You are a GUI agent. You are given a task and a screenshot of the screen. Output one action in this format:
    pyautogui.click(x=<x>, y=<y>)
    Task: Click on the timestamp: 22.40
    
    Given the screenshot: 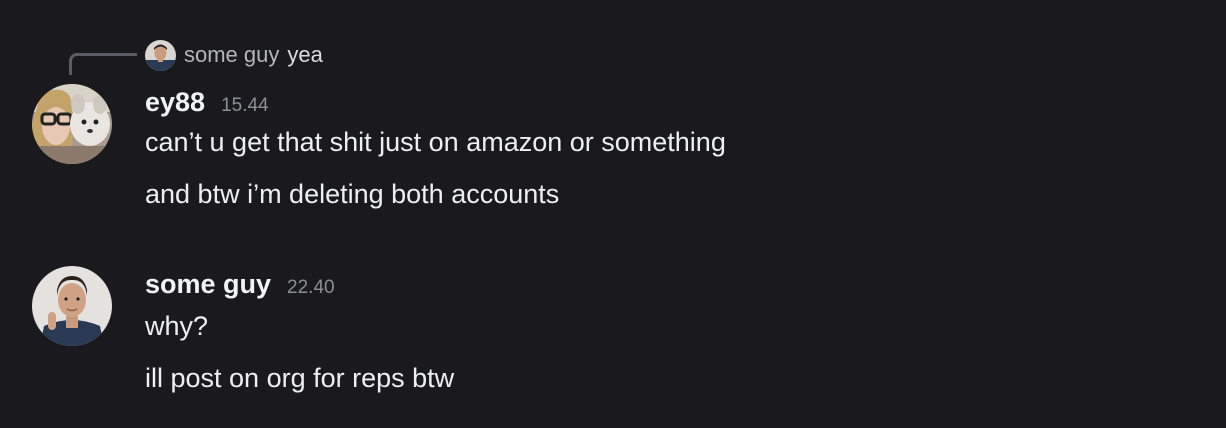 What is the action you would take?
    pyautogui.click(x=311, y=288)
    